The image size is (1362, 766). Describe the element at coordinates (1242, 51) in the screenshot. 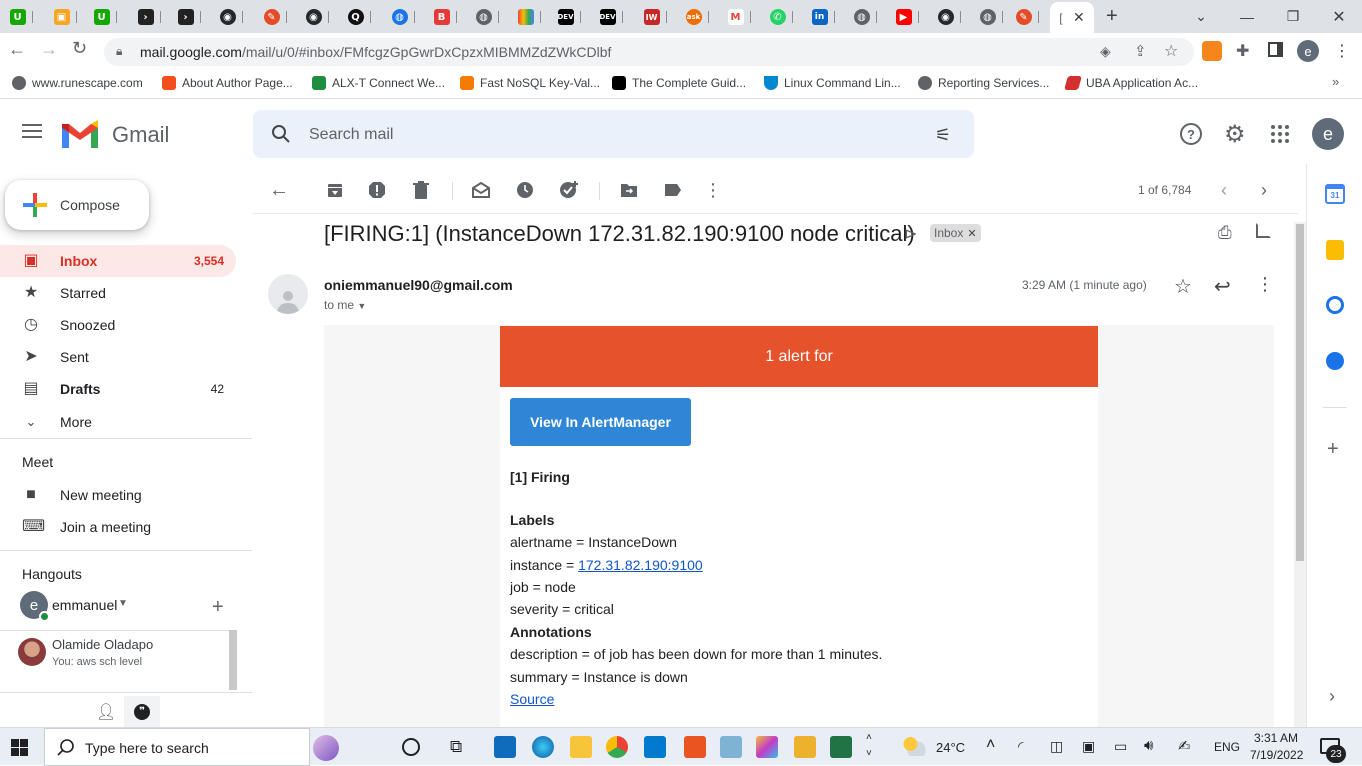

I see `extensions-icon: ✚` at that location.